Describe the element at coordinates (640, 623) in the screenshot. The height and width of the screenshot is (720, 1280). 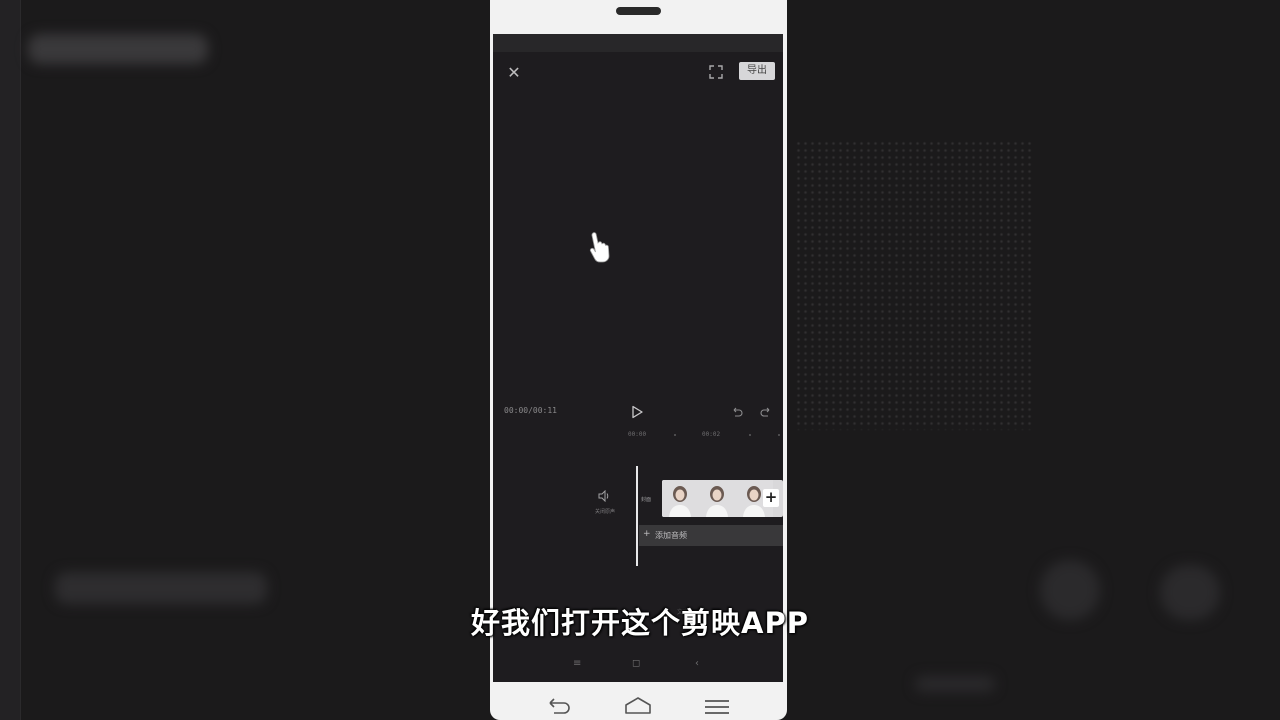
I see `video-subtitle: 好我们打开这个剪映APP` at that location.